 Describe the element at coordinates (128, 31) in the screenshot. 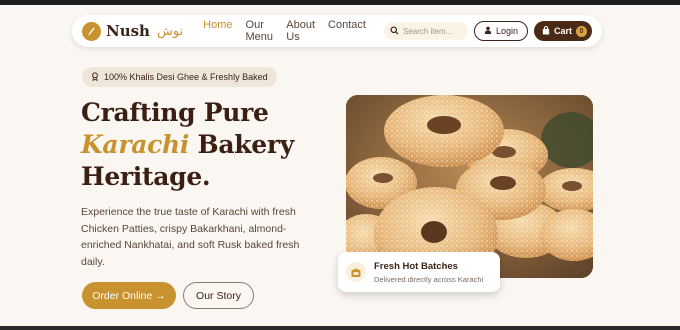

I see `brand-name: Nush` at that location.